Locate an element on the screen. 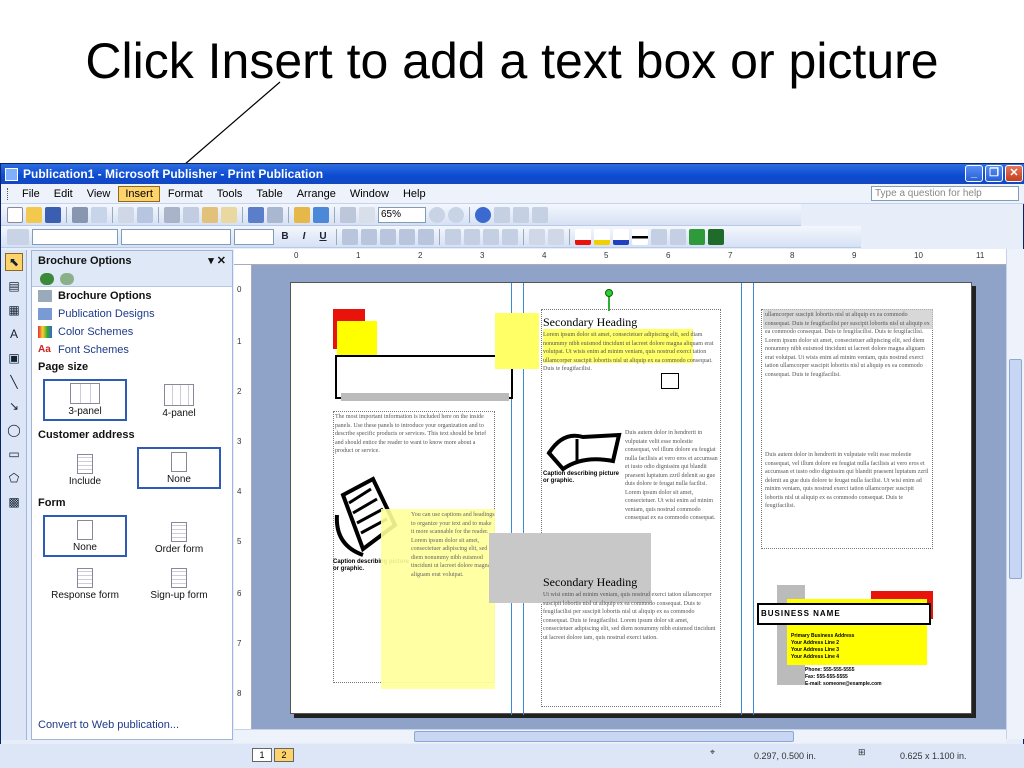  decrease-font-icon is located at coordinates (537, 236).